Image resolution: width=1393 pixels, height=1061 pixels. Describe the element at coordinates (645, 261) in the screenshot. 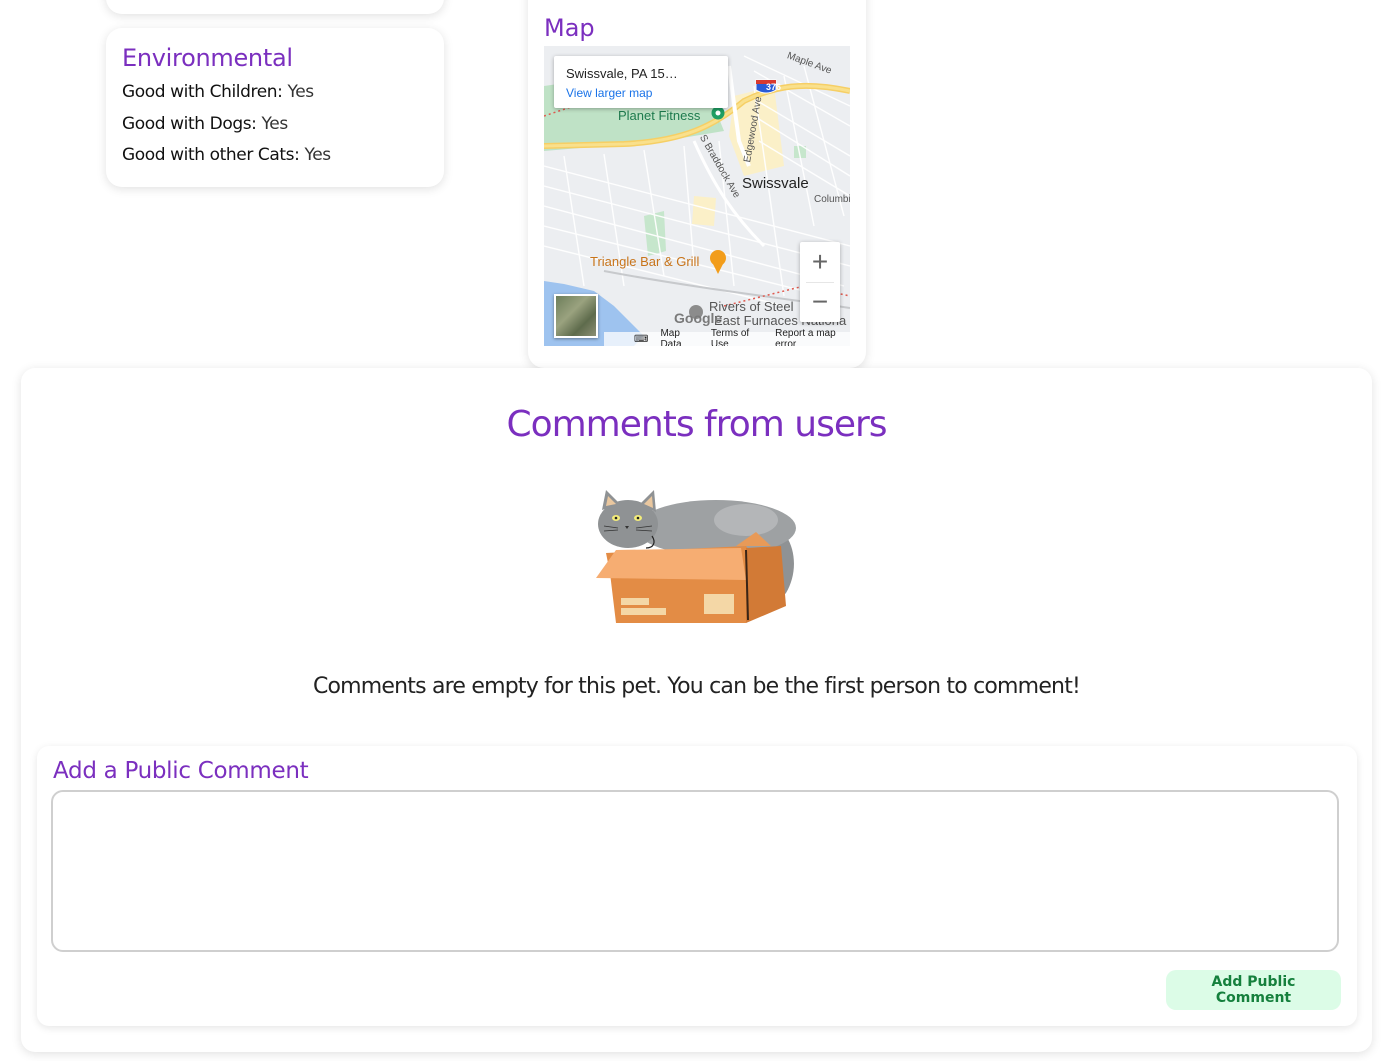

I see `map-label-triangle-bar: Triangle Bar & Grill` at that location.